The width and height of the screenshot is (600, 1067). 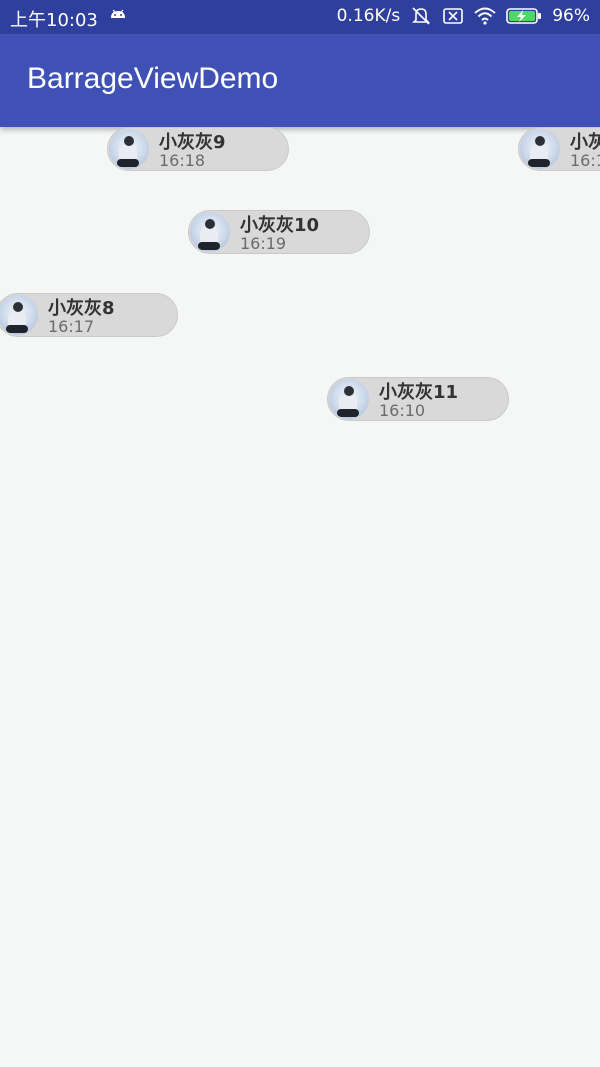 I want to click on barrage-time: 16:18, so click(x=182, y=160).